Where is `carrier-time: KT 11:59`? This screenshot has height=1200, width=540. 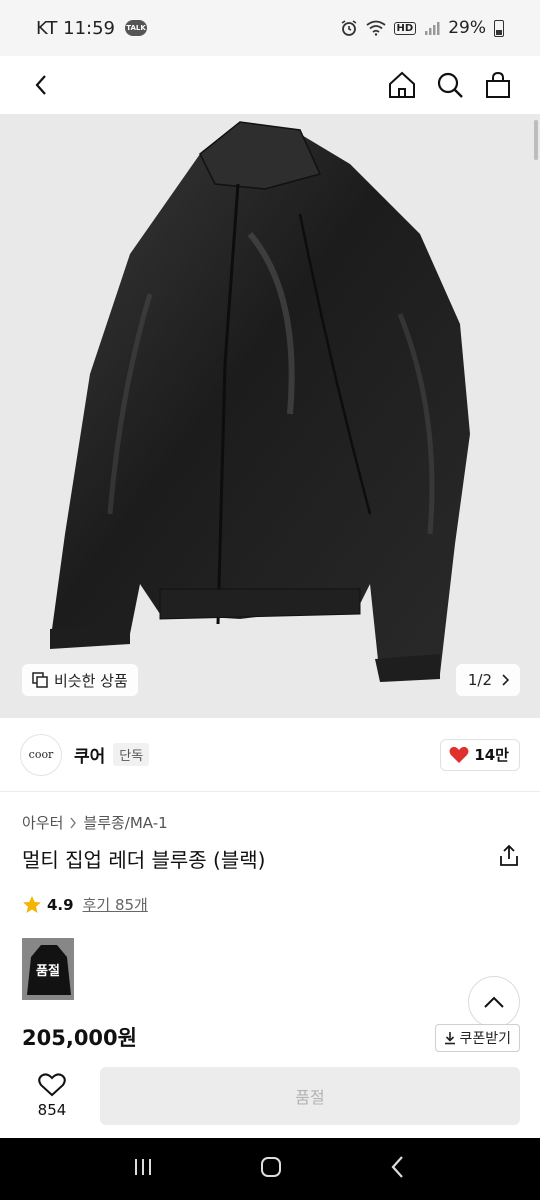
carrier-time: KT 11:59 is located at coordinates (75, 28).